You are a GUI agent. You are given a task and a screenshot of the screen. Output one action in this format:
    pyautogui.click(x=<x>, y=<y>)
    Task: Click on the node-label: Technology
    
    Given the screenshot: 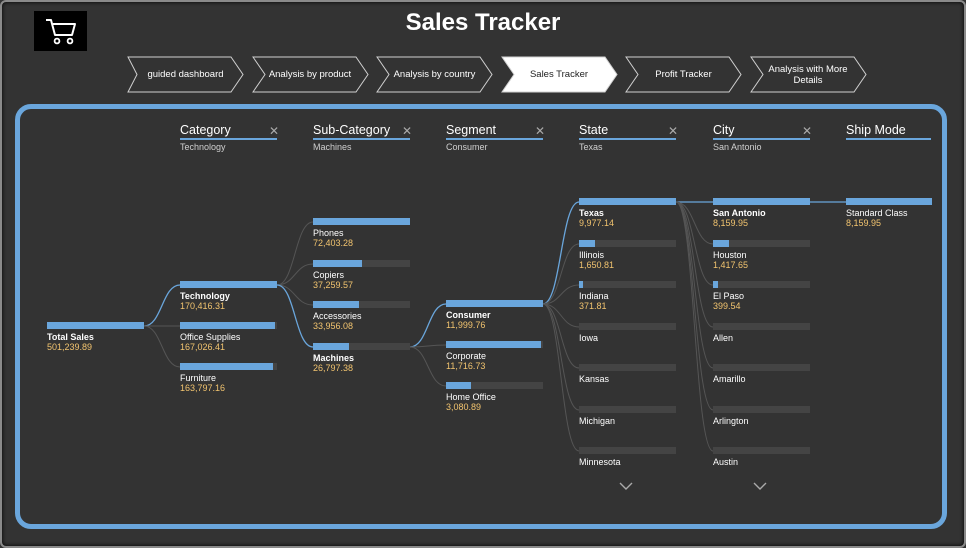 What is the action you would take?
    pyautogui.click(x=205, y=296)
    